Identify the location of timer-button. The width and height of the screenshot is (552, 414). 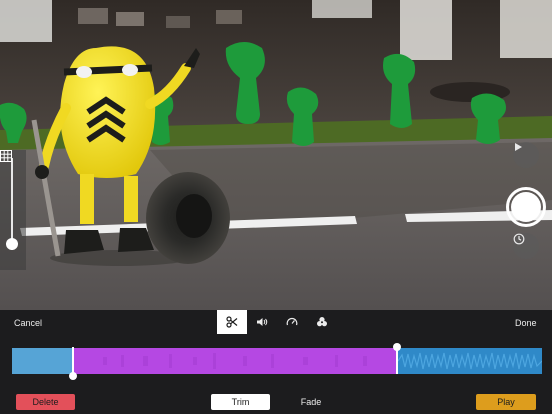
(526, 246).